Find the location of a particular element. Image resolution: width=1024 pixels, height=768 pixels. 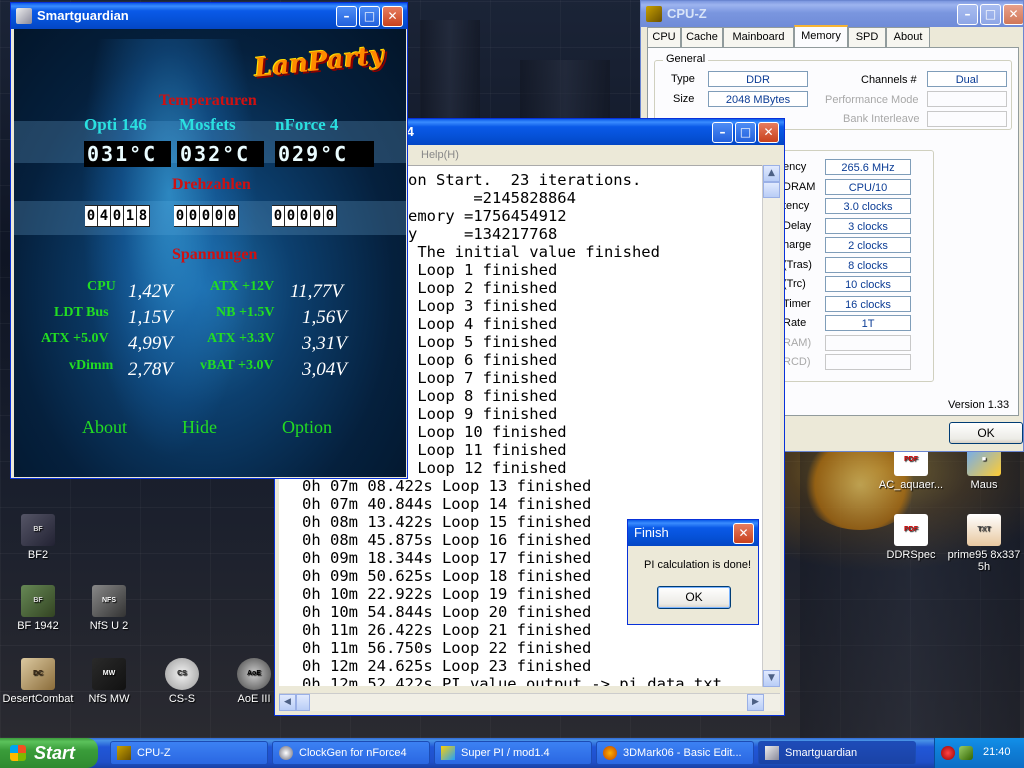

taskbar-item-label: Smartguardian is located at coordinates (821, 753).